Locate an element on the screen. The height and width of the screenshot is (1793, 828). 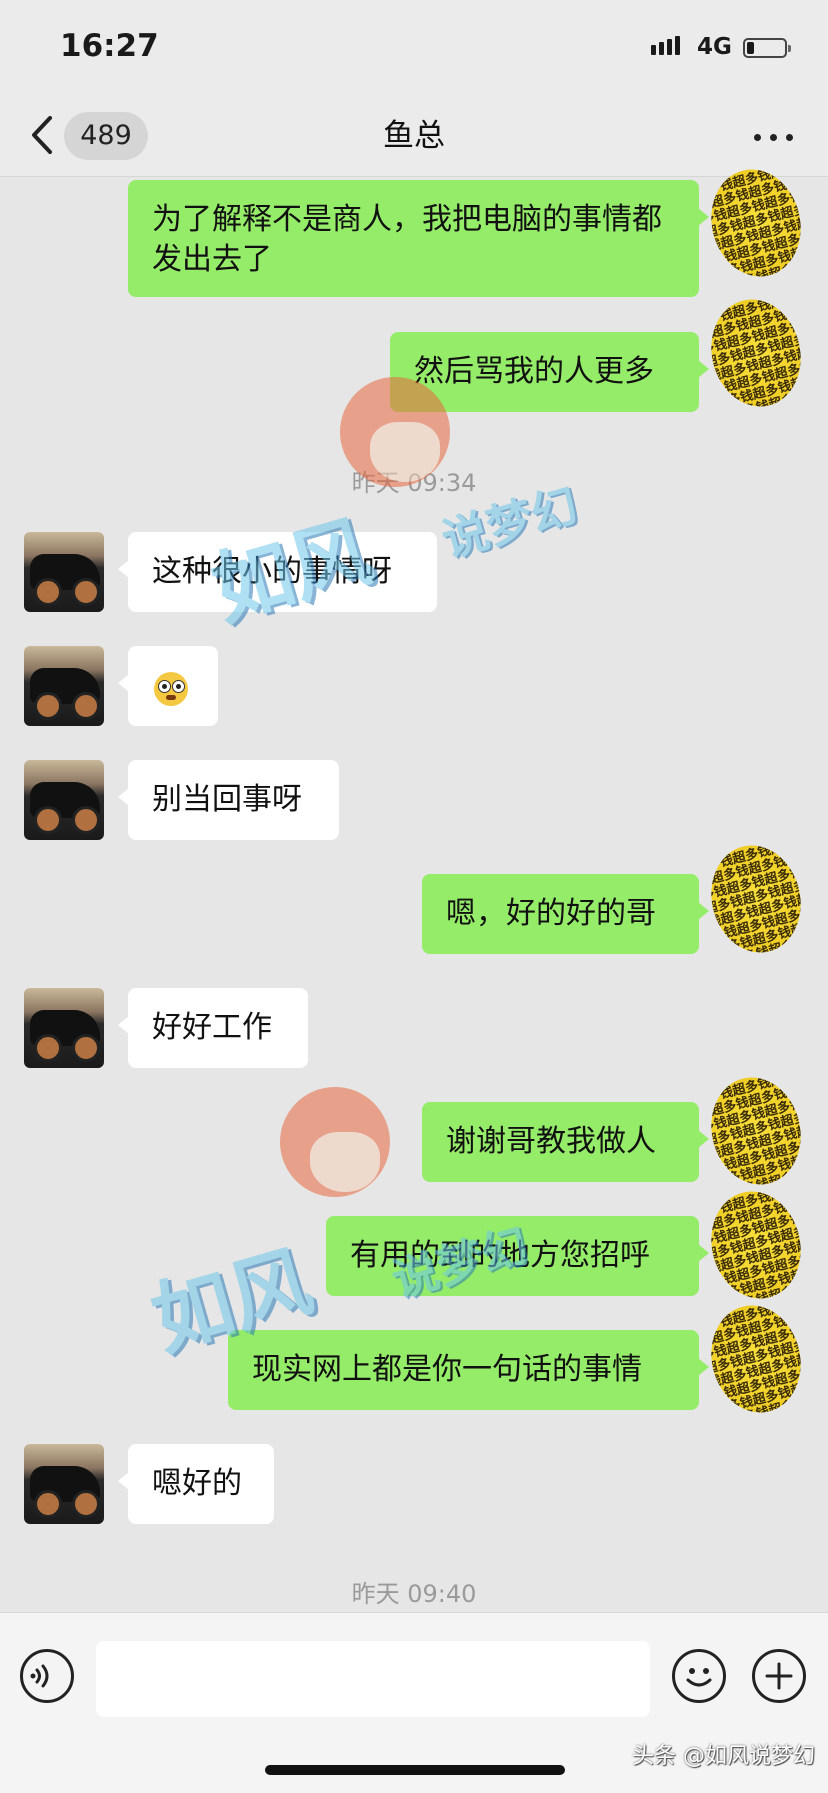
message-bubble-incoming: 别当回事呀 is located at coordinates (228, 800).